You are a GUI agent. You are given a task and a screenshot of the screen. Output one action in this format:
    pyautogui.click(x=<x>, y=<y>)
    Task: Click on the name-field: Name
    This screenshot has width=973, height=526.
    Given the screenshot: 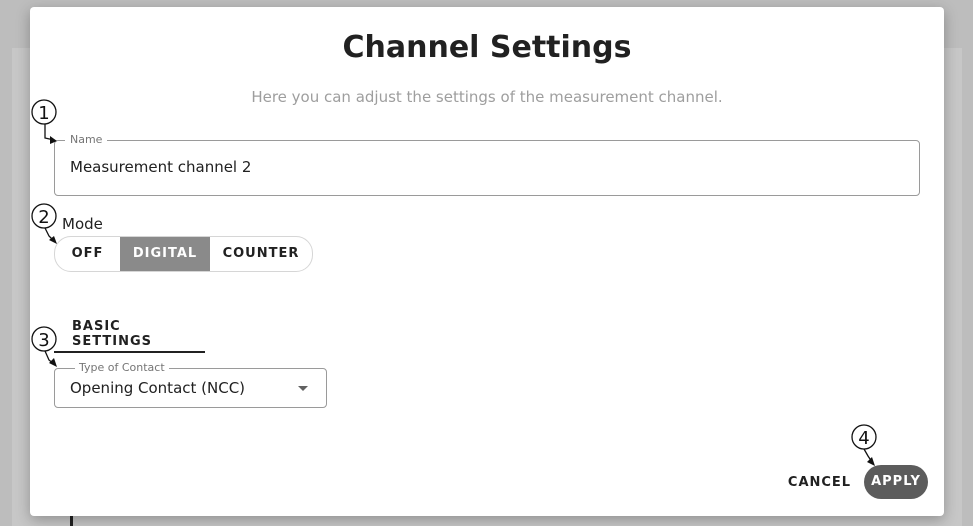 What is the action you would take?
    pyautogui.click(x=487, y=164)
    